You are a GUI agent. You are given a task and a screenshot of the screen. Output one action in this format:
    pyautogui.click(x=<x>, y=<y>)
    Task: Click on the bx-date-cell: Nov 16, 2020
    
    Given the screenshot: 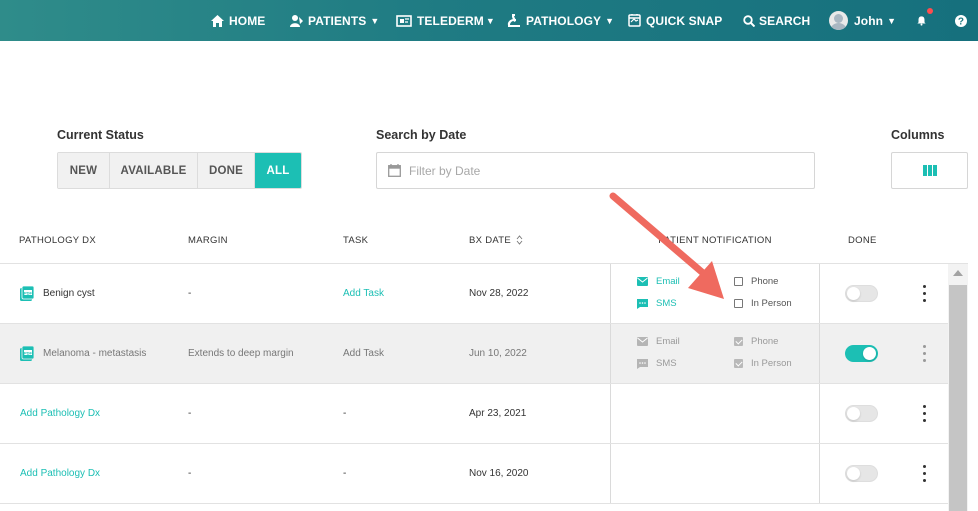 What is the action you would take?
    pyautogui.click(x=499, y=473)
    